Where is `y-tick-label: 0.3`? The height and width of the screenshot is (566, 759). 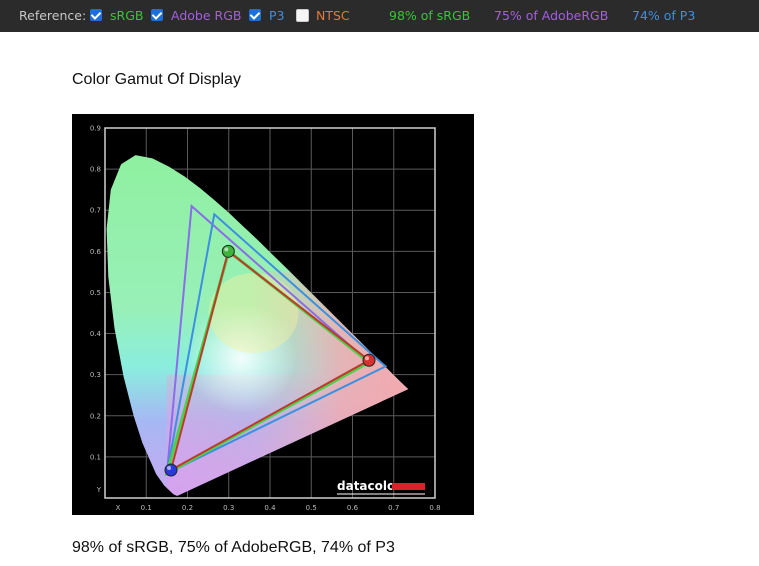 y-tick-label: 0.3 is located at coordinates (95, 375).